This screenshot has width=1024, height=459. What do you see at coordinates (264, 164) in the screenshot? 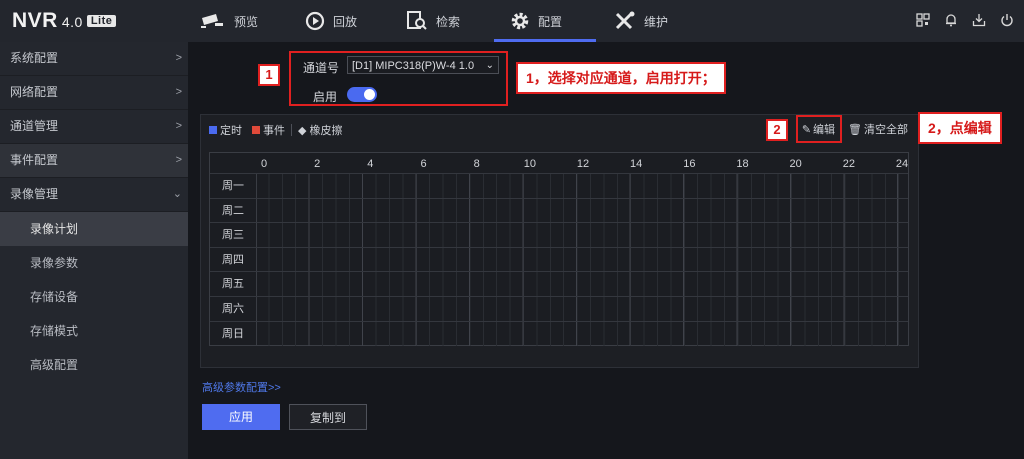
I see `hour-tick-label: 0` at bounding box center [264, 164].